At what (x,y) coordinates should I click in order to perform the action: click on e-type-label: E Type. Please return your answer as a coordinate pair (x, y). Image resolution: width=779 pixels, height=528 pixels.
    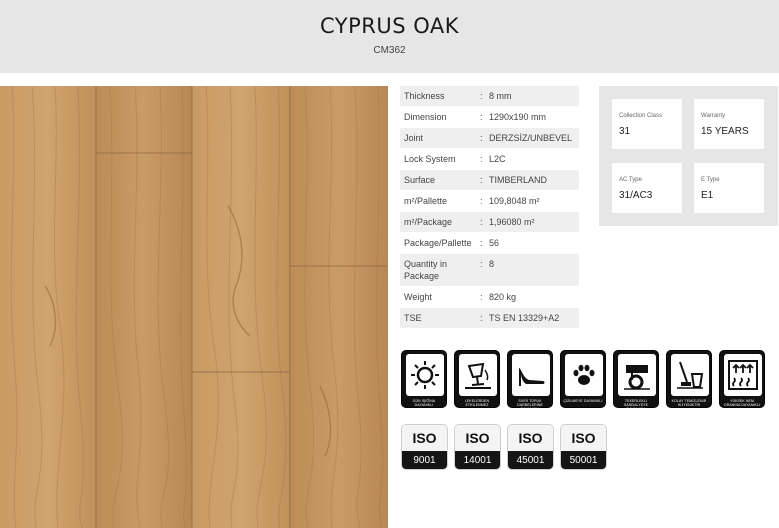
    Looking at the image, I should click on (710, 180).